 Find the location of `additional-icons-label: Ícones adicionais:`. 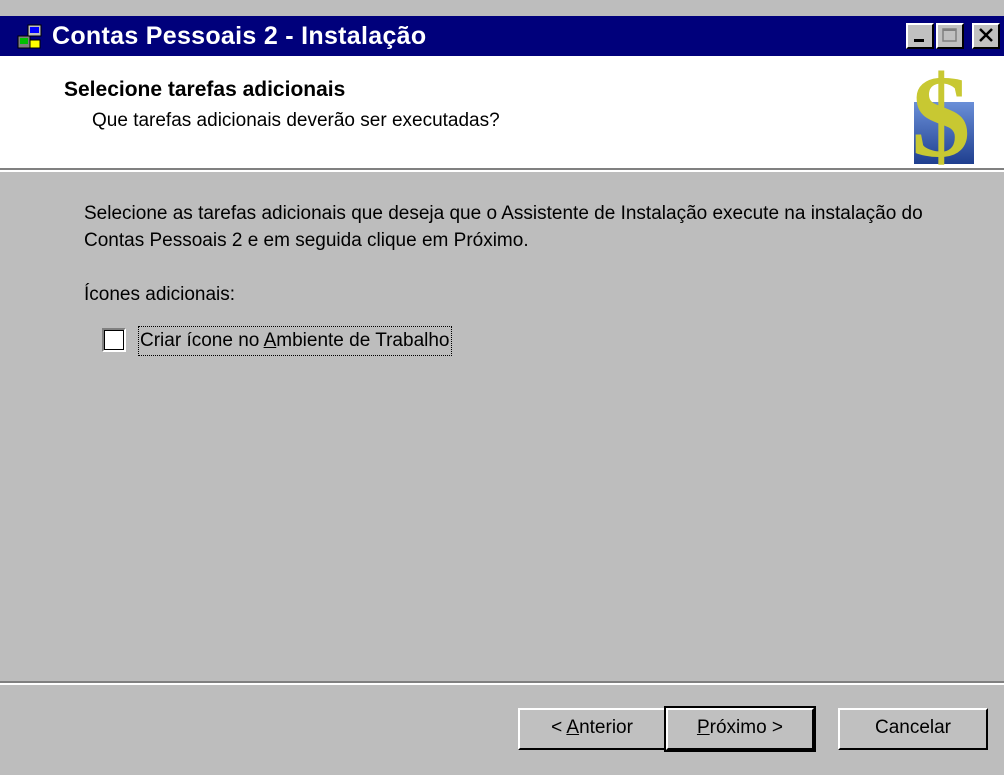

additional-icons-label: Ícones adicionais: is located at coordinates (160, 294).